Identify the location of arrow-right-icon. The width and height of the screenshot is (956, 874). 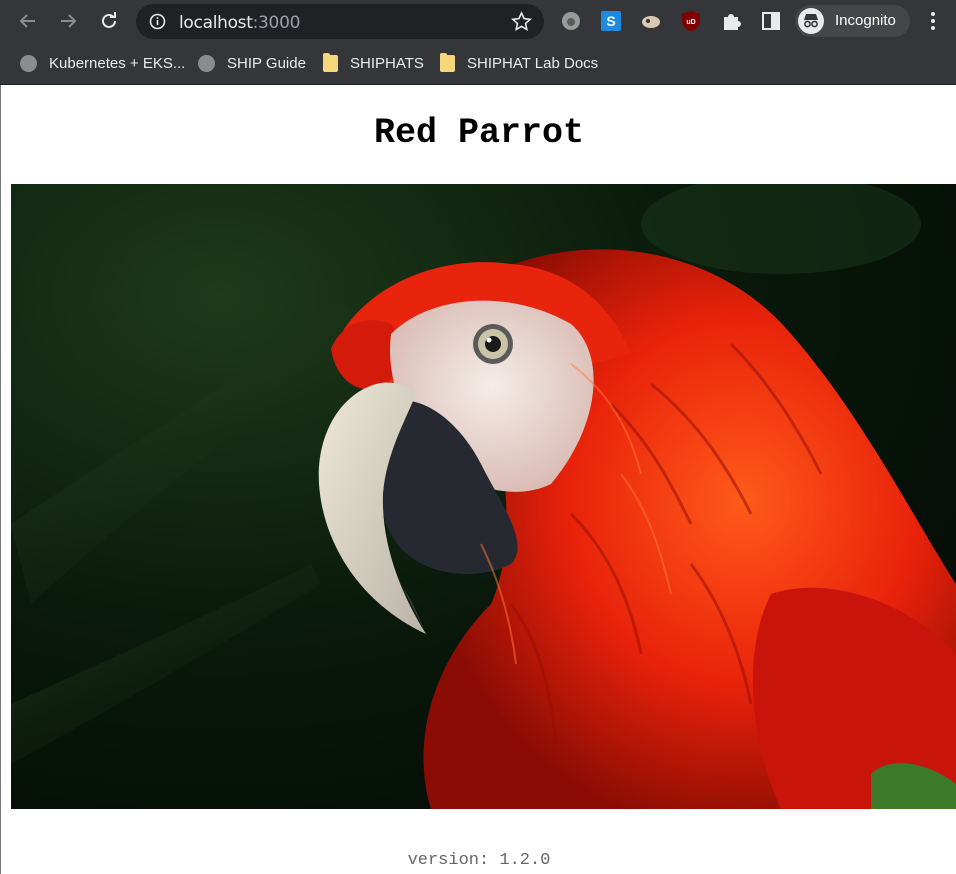
(69, 21).